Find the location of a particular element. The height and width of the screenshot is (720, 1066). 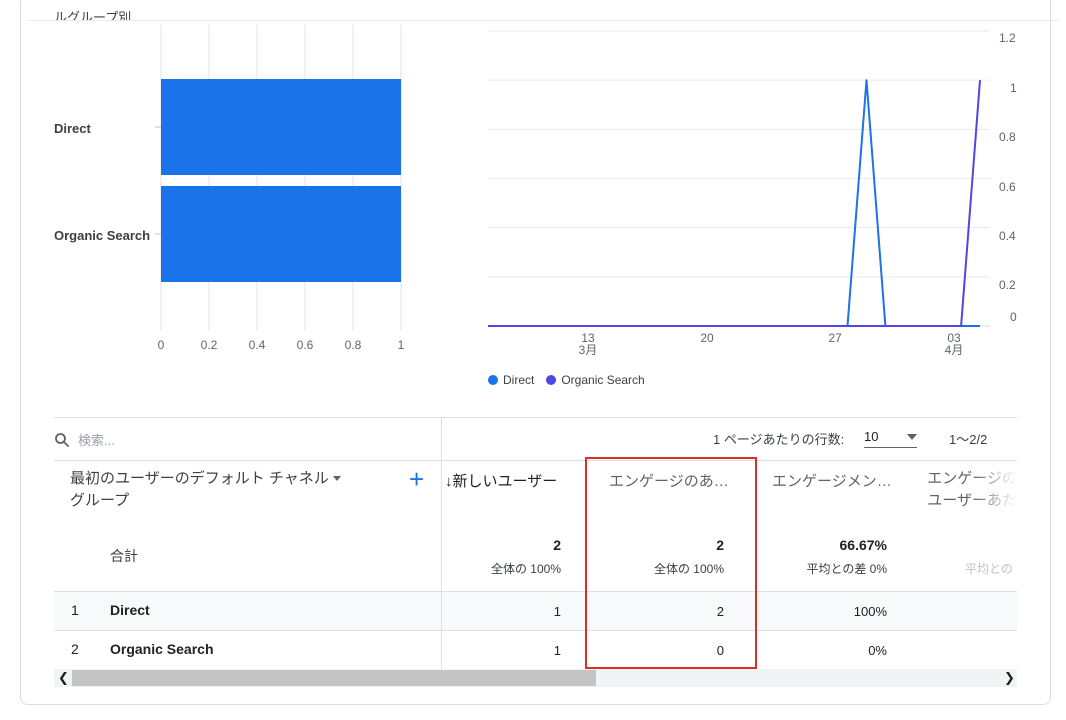

line-y-tick: 0.2 is located at coordinates (1007, 285).